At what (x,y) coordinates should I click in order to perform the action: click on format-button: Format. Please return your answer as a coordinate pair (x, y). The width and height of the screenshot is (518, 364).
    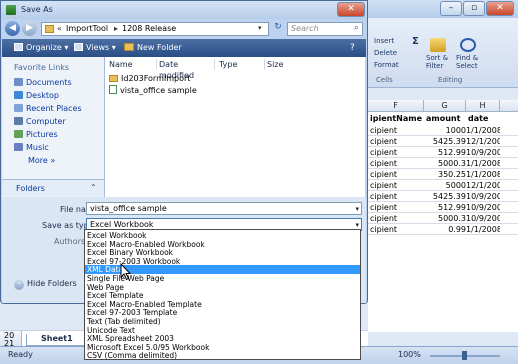
    Looking at the image, I should click on (386, 65).